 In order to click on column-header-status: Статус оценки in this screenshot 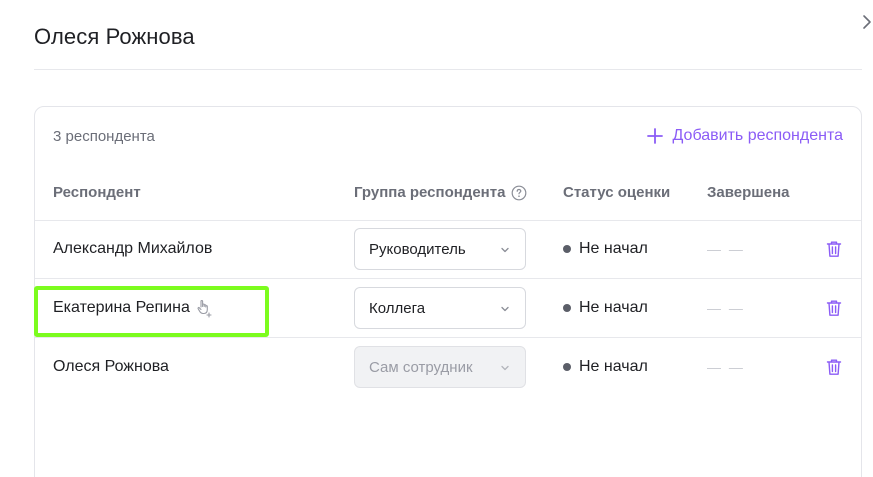, I will do `click(616, 192)`.